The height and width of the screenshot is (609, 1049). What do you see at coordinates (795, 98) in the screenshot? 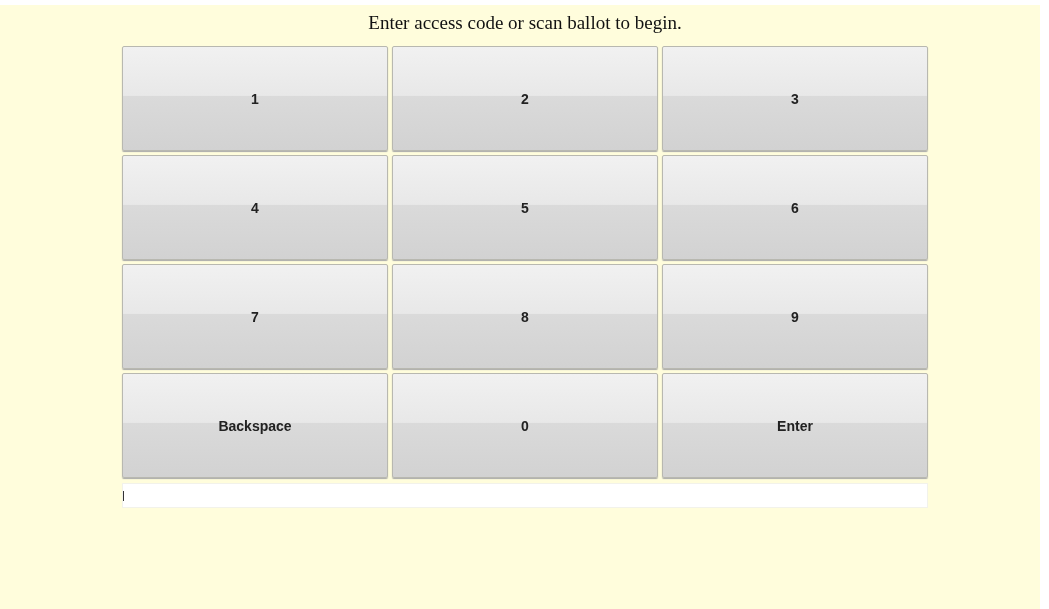
I see `keypad-key: 3` at bounding box center [795, 98].